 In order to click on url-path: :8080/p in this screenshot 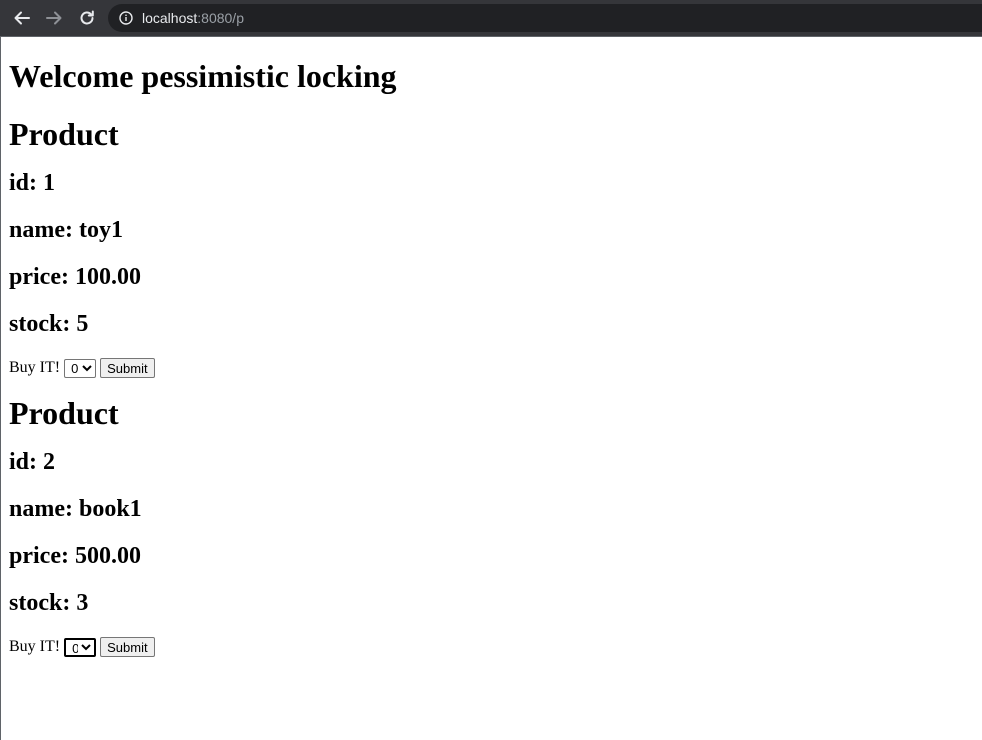, I will do `click(220, 18)`.